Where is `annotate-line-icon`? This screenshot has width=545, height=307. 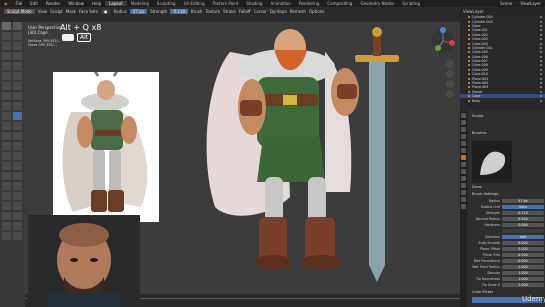
annotate-line-icon is located at coordinates (17, 236).